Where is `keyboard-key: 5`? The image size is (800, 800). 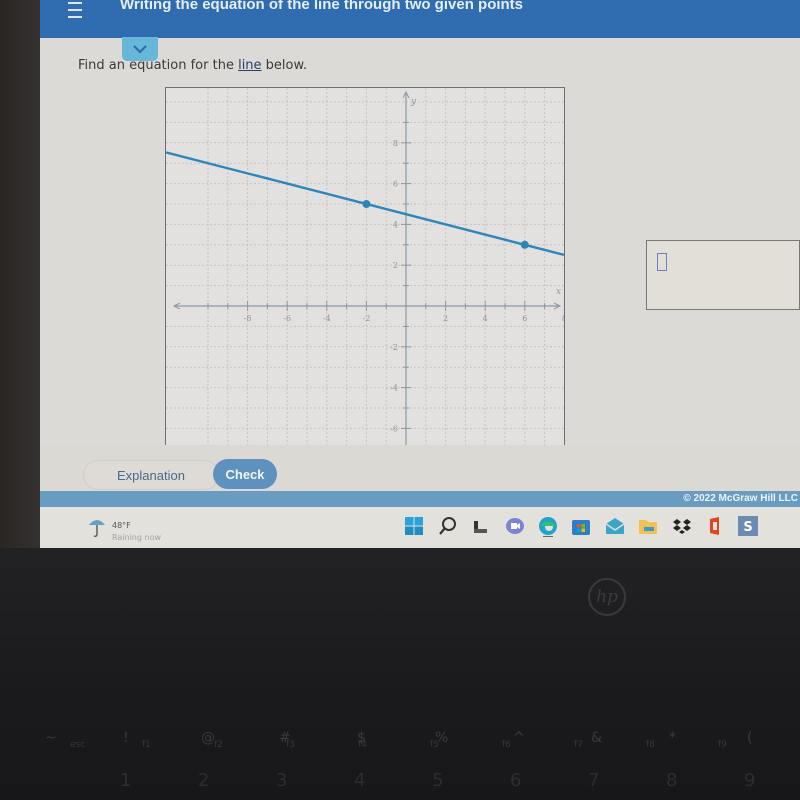
keyboard-key: 5 is located at coordinates (438, 780).